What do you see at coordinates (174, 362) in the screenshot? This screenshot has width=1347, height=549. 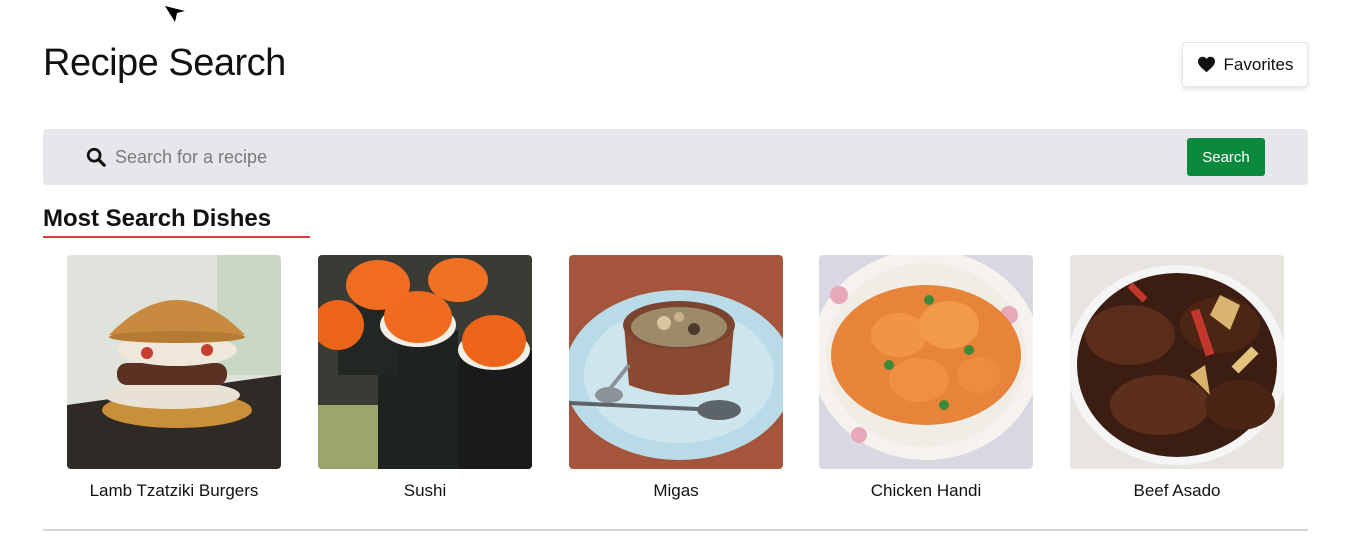 I see `dish-image-lamb-tzatziki-burgers` at bounding box center [174, 362].